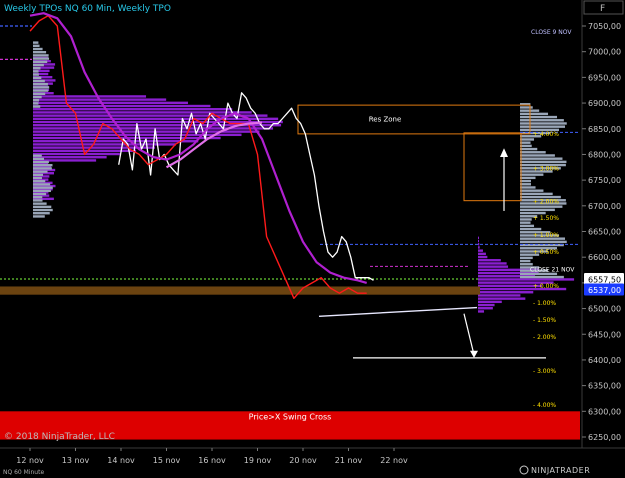  I want to click on copyright-text: © 2018 NinjaTrader, LLC, so click(59, 437).